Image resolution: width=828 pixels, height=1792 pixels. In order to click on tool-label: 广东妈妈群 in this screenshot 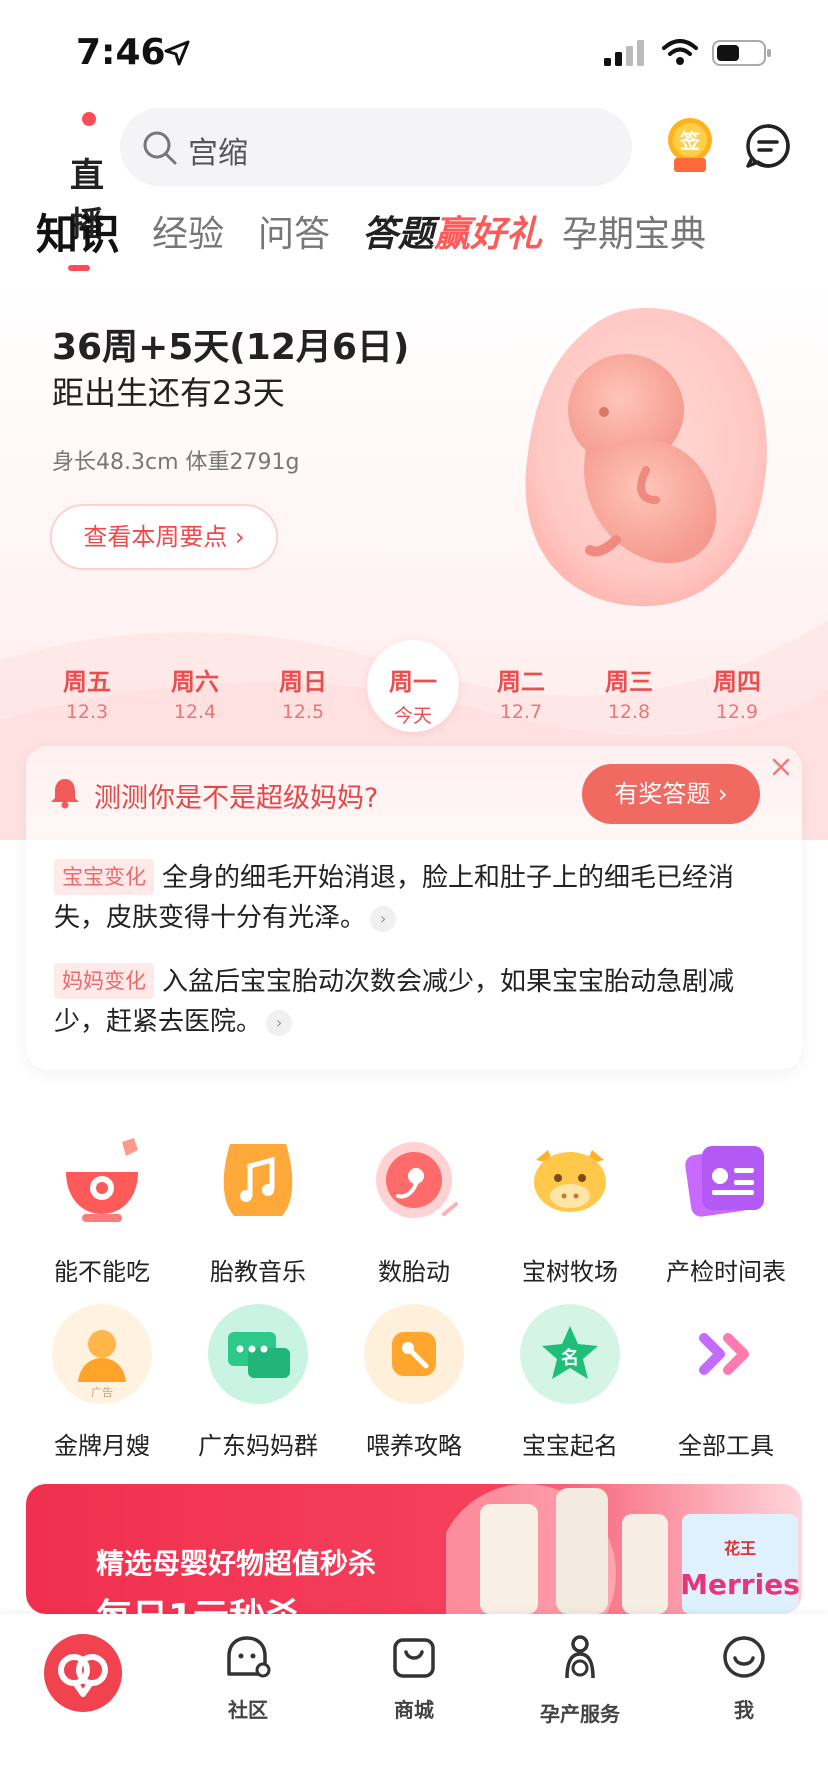, I will do `click(258, 1446)`.